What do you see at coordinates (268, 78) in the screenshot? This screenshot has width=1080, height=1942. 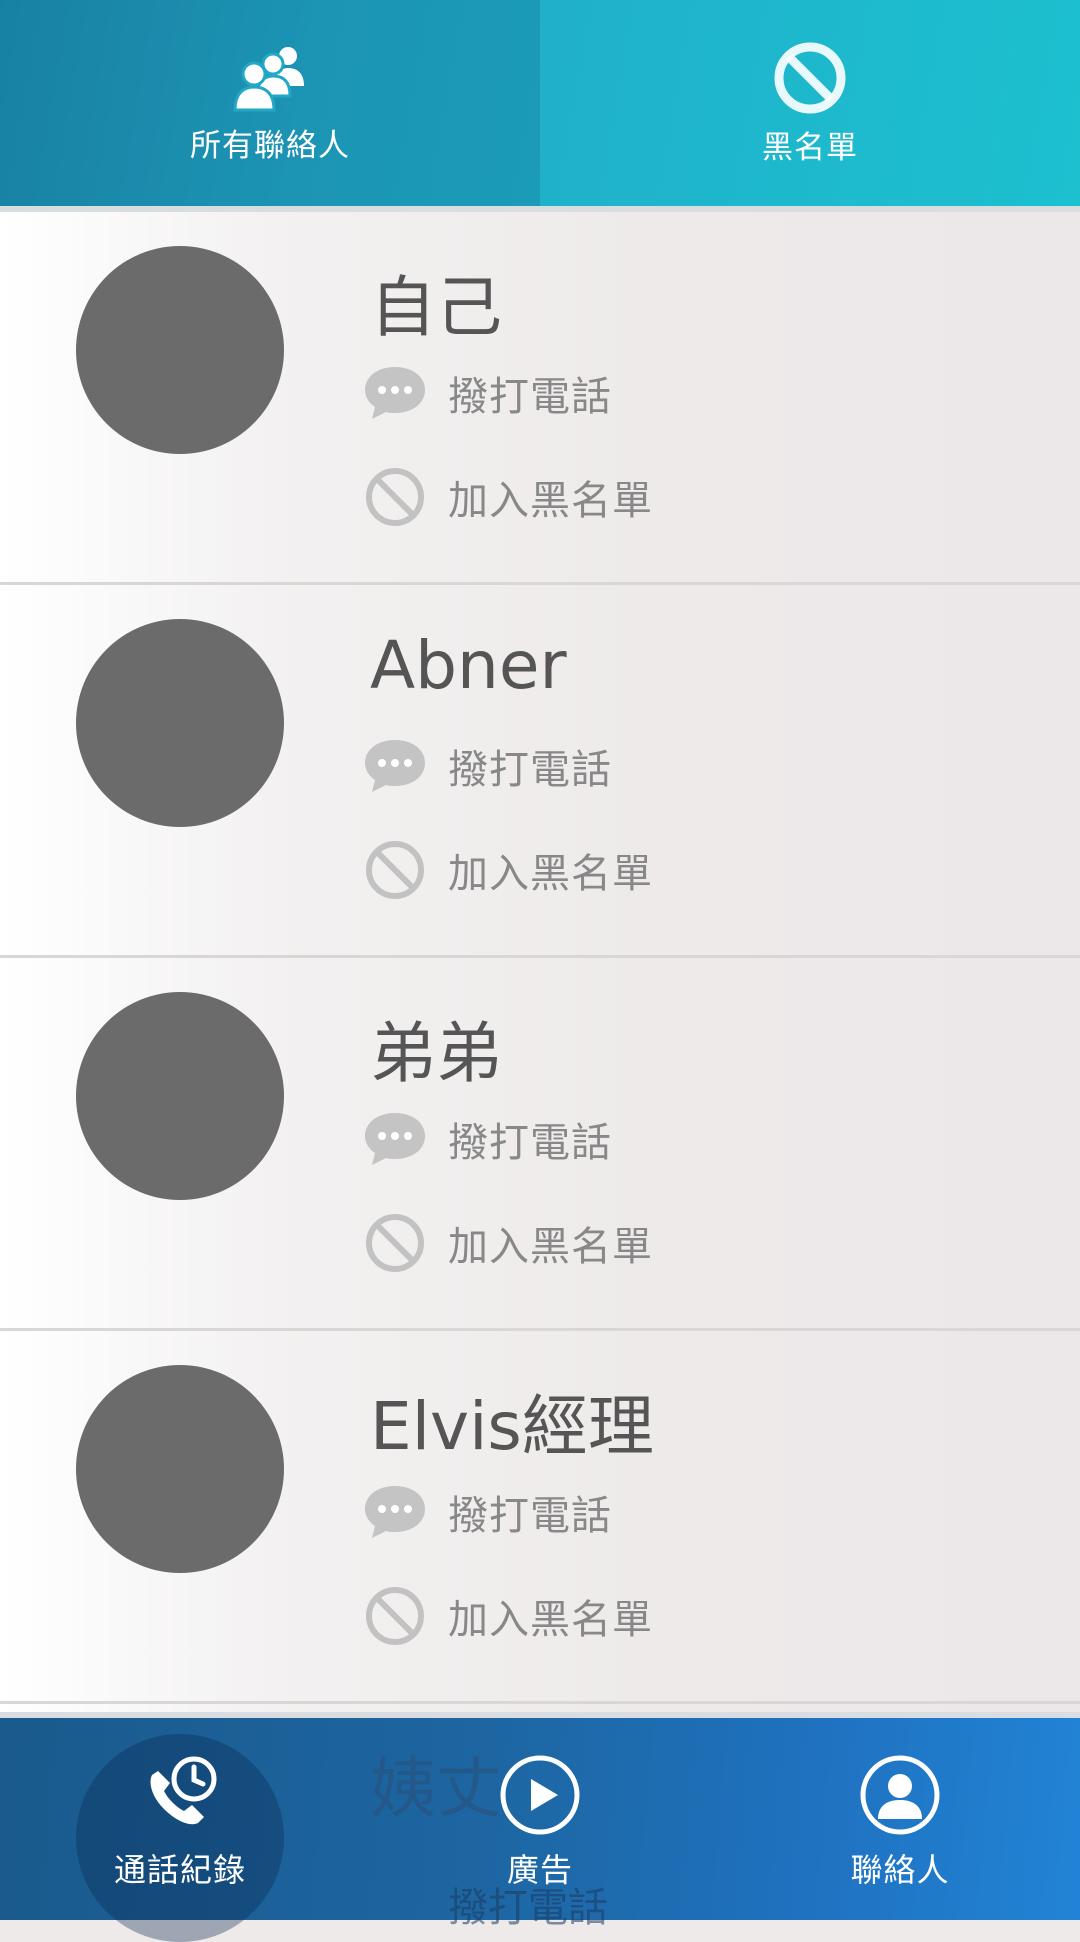 I see `contacts-group-icon` at bounding box center [268, 78].